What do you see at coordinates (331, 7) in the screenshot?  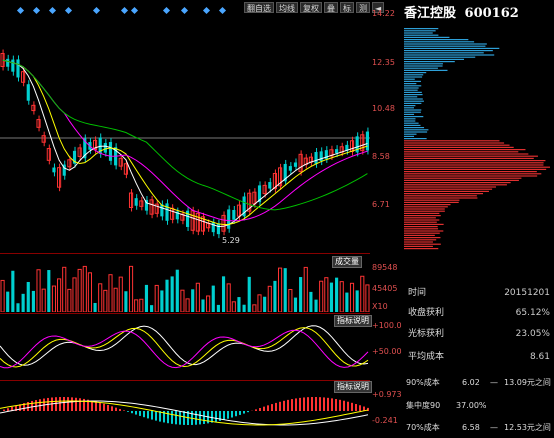 I see `toolbar-button: 叠` at bounding box center [331, 7].